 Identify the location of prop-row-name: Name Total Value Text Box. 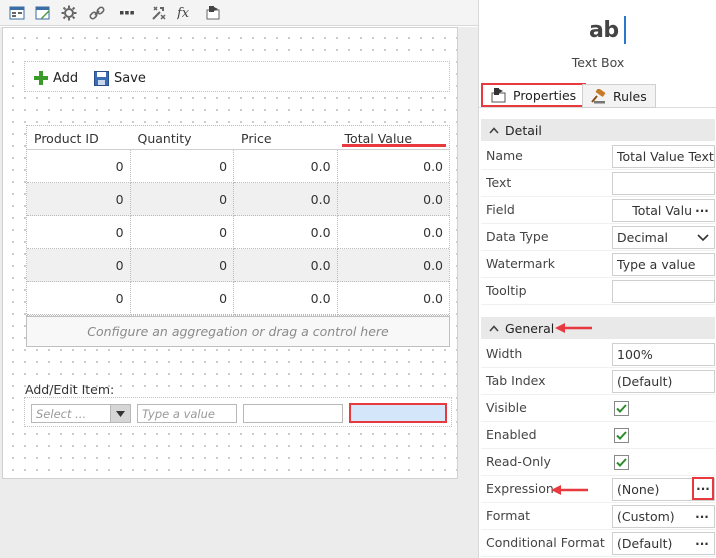
(598, 156).